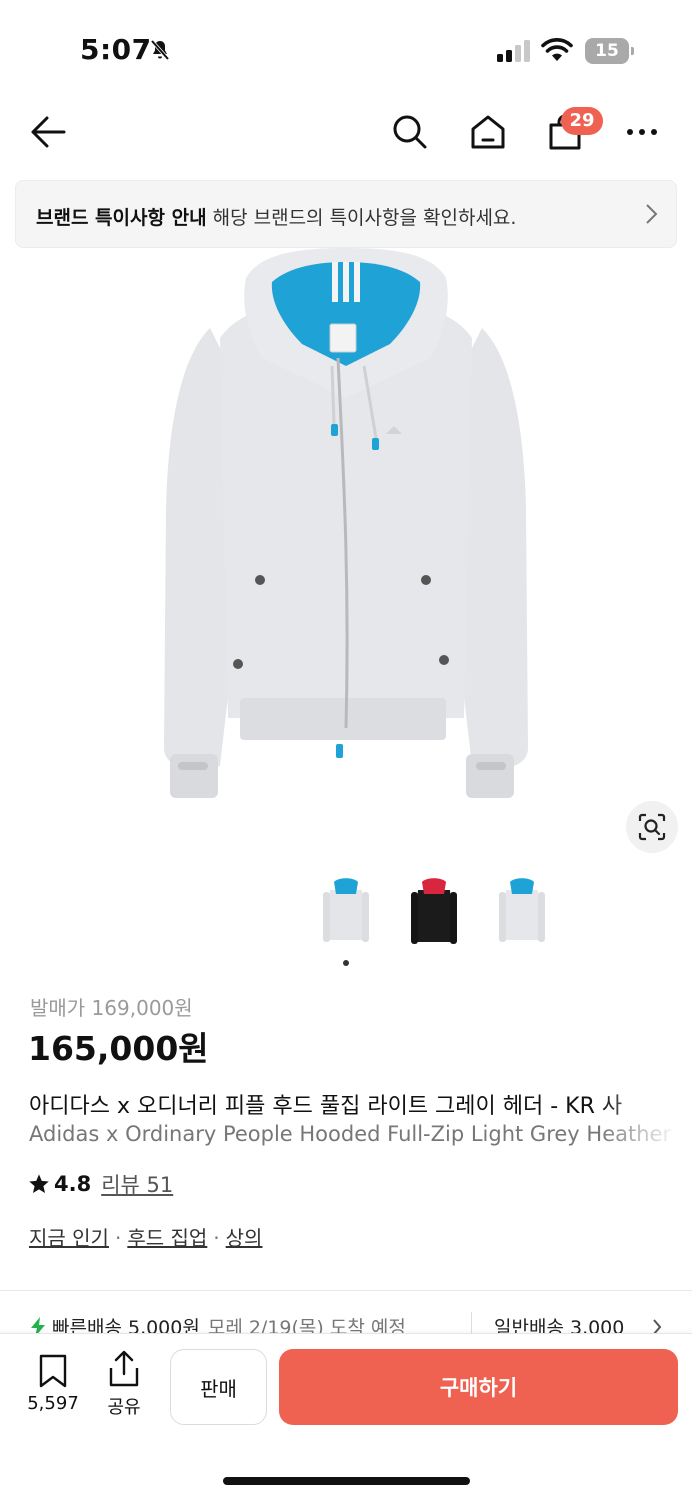  I want to click on more-icon, so click(642, 132).